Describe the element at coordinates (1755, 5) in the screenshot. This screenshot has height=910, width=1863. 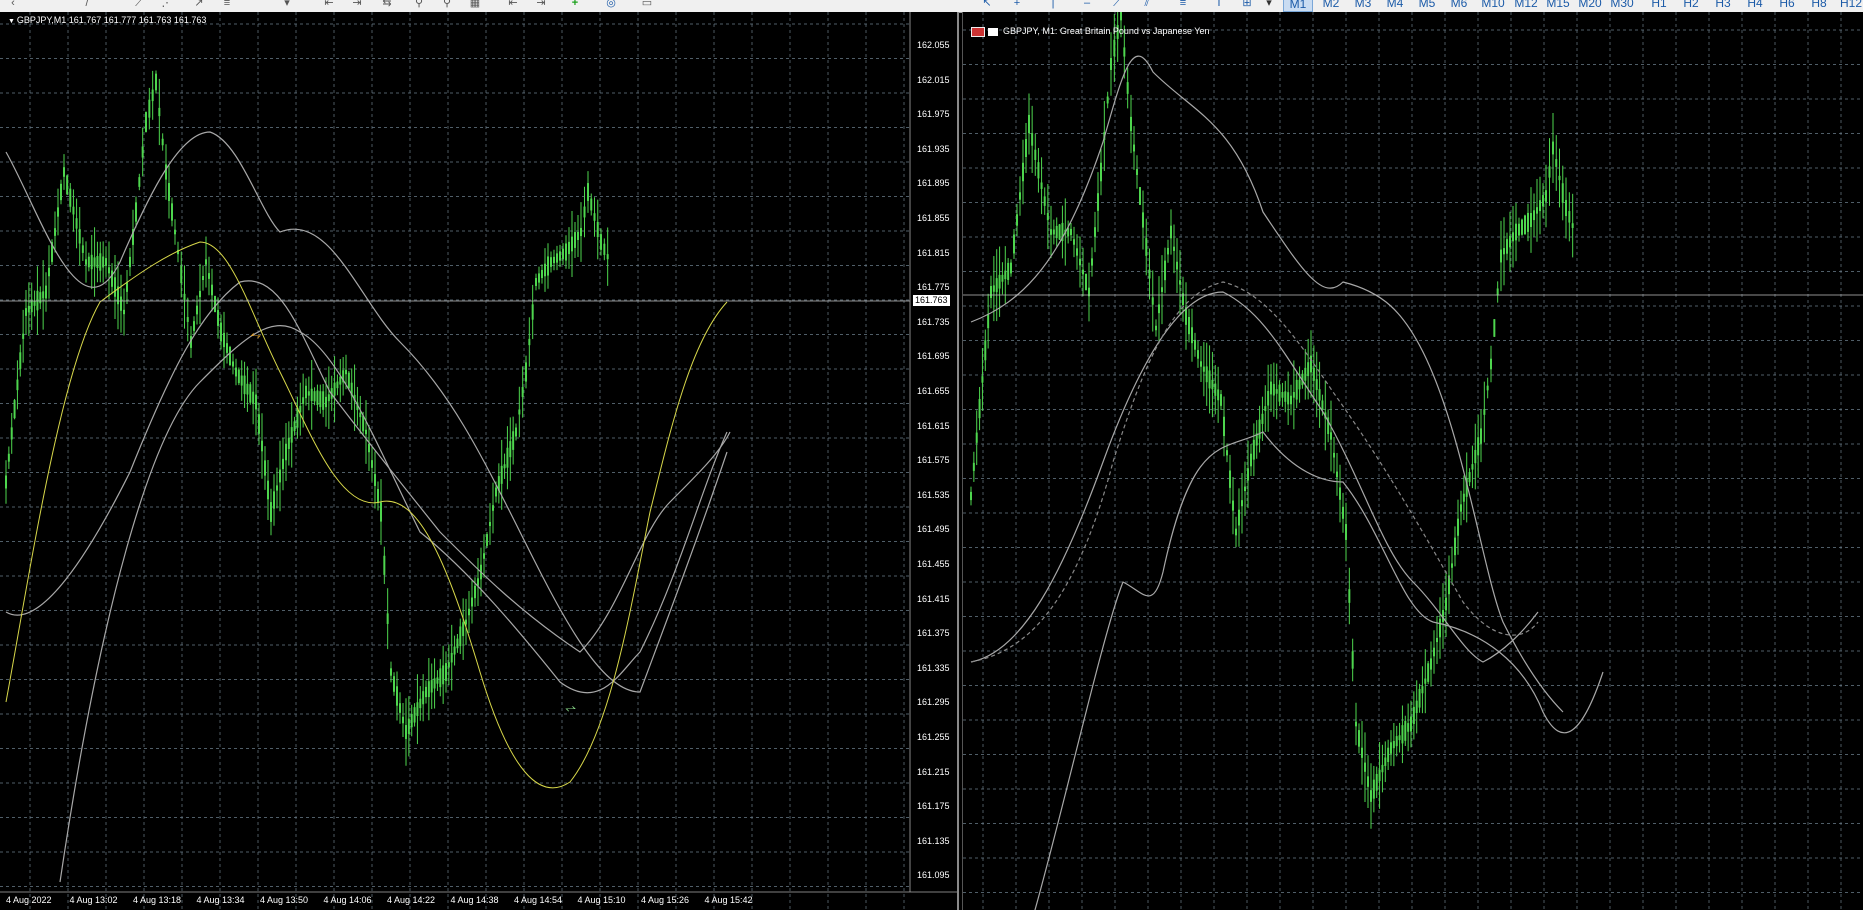
I see `timeframe-h4: H4` at that location.